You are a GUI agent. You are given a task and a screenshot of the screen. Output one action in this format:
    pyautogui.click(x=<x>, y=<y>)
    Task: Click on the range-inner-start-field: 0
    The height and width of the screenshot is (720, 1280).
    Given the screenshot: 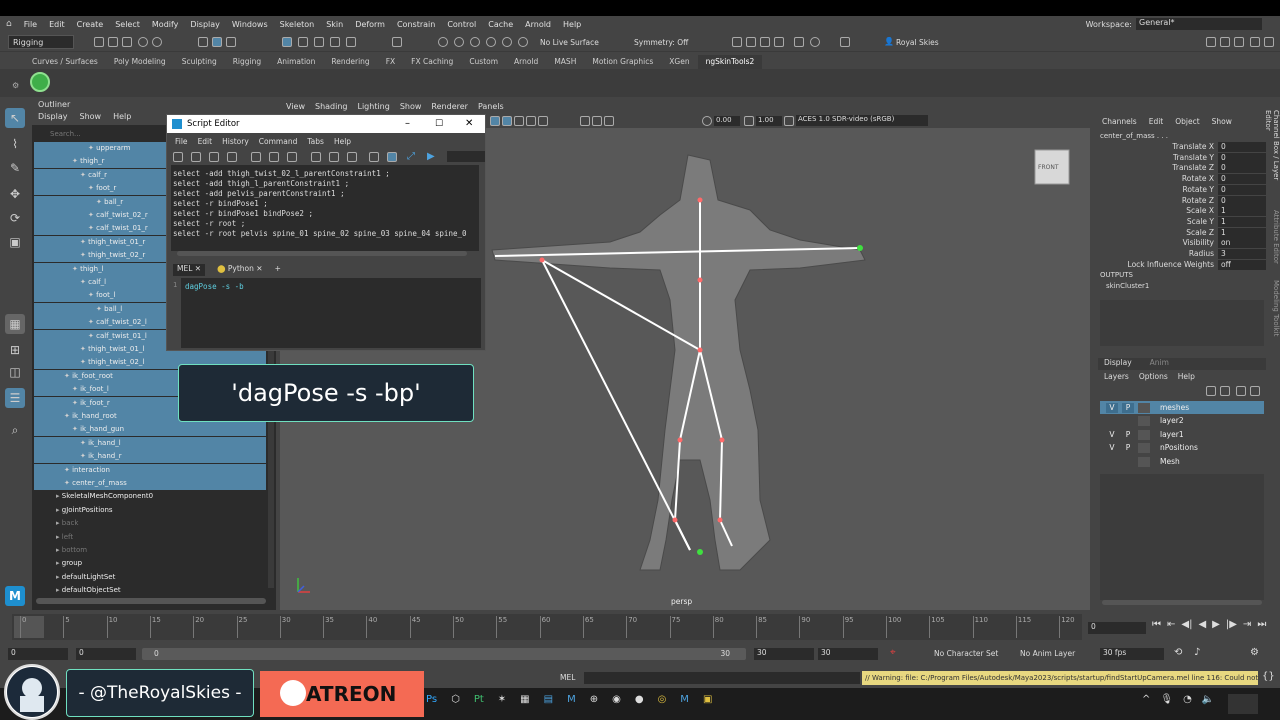 What is the action you would take?
    pyautogui.click(x=106, y=654)
    